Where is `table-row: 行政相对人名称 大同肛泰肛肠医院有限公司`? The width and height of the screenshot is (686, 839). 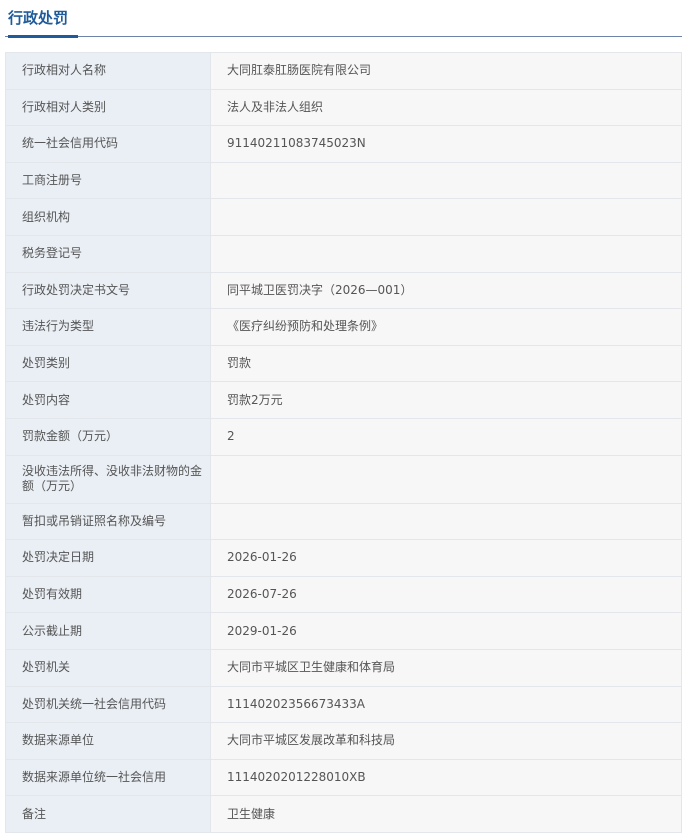 table-row: 行政相对人名称 大同肛泰肛肠医院有限公司 is located at coordinates (343, 71).